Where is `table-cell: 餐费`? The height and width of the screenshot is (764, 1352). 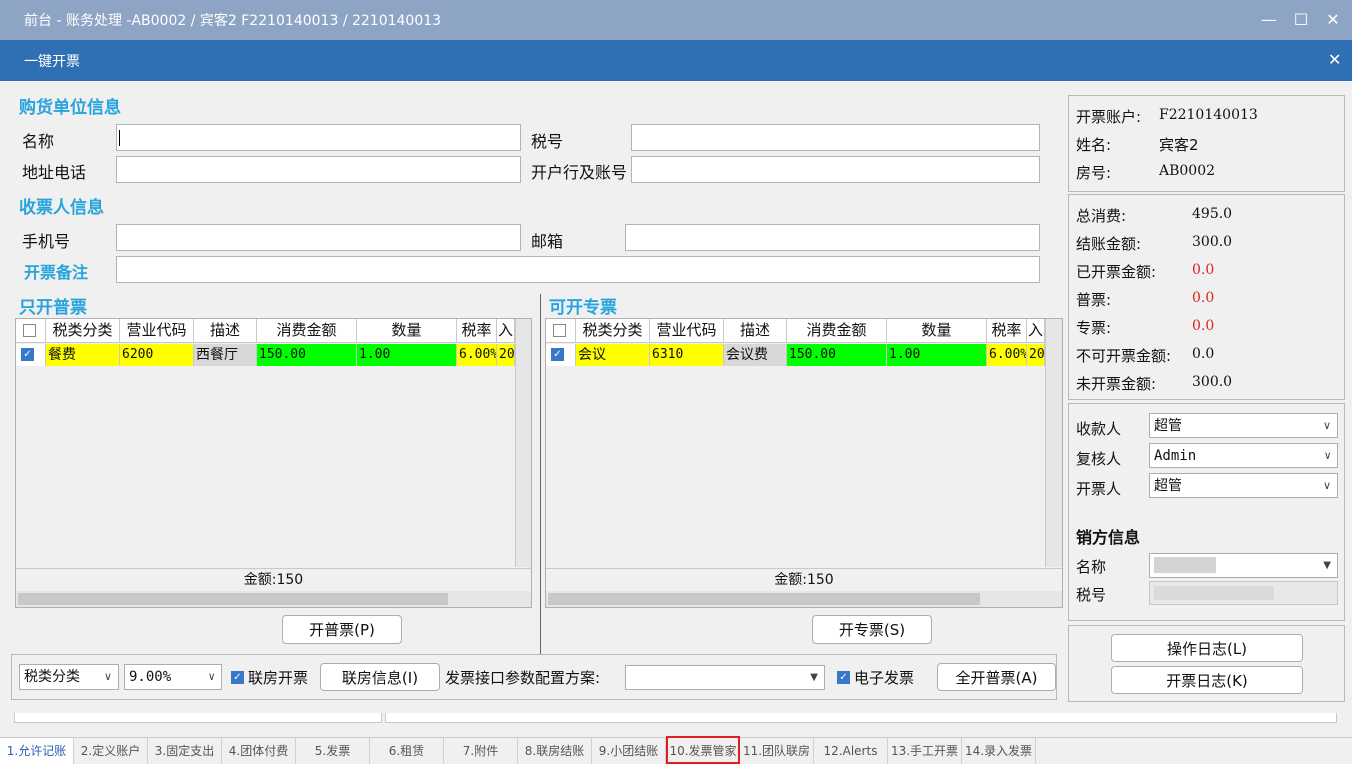 table-cell: 餐费 is located at coordinates (83, 355).